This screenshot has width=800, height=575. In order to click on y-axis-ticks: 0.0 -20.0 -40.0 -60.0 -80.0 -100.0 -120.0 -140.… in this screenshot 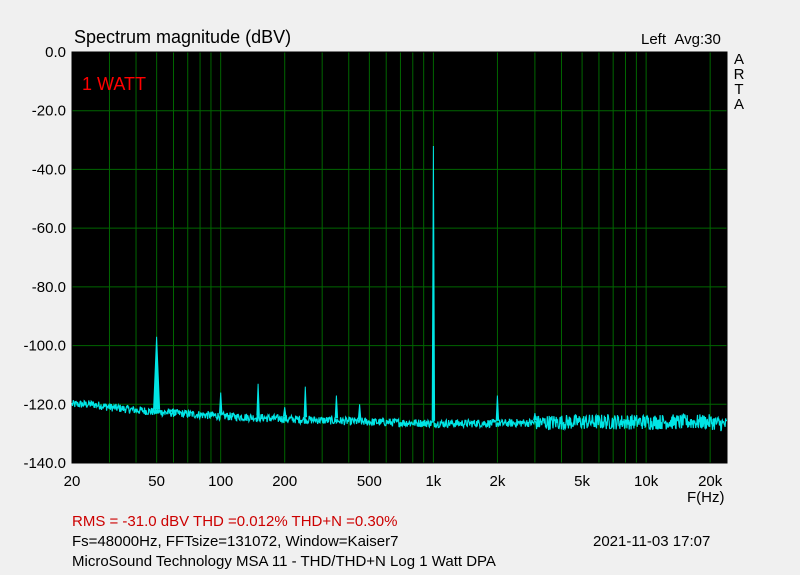, I will do `click(44, 258)`.